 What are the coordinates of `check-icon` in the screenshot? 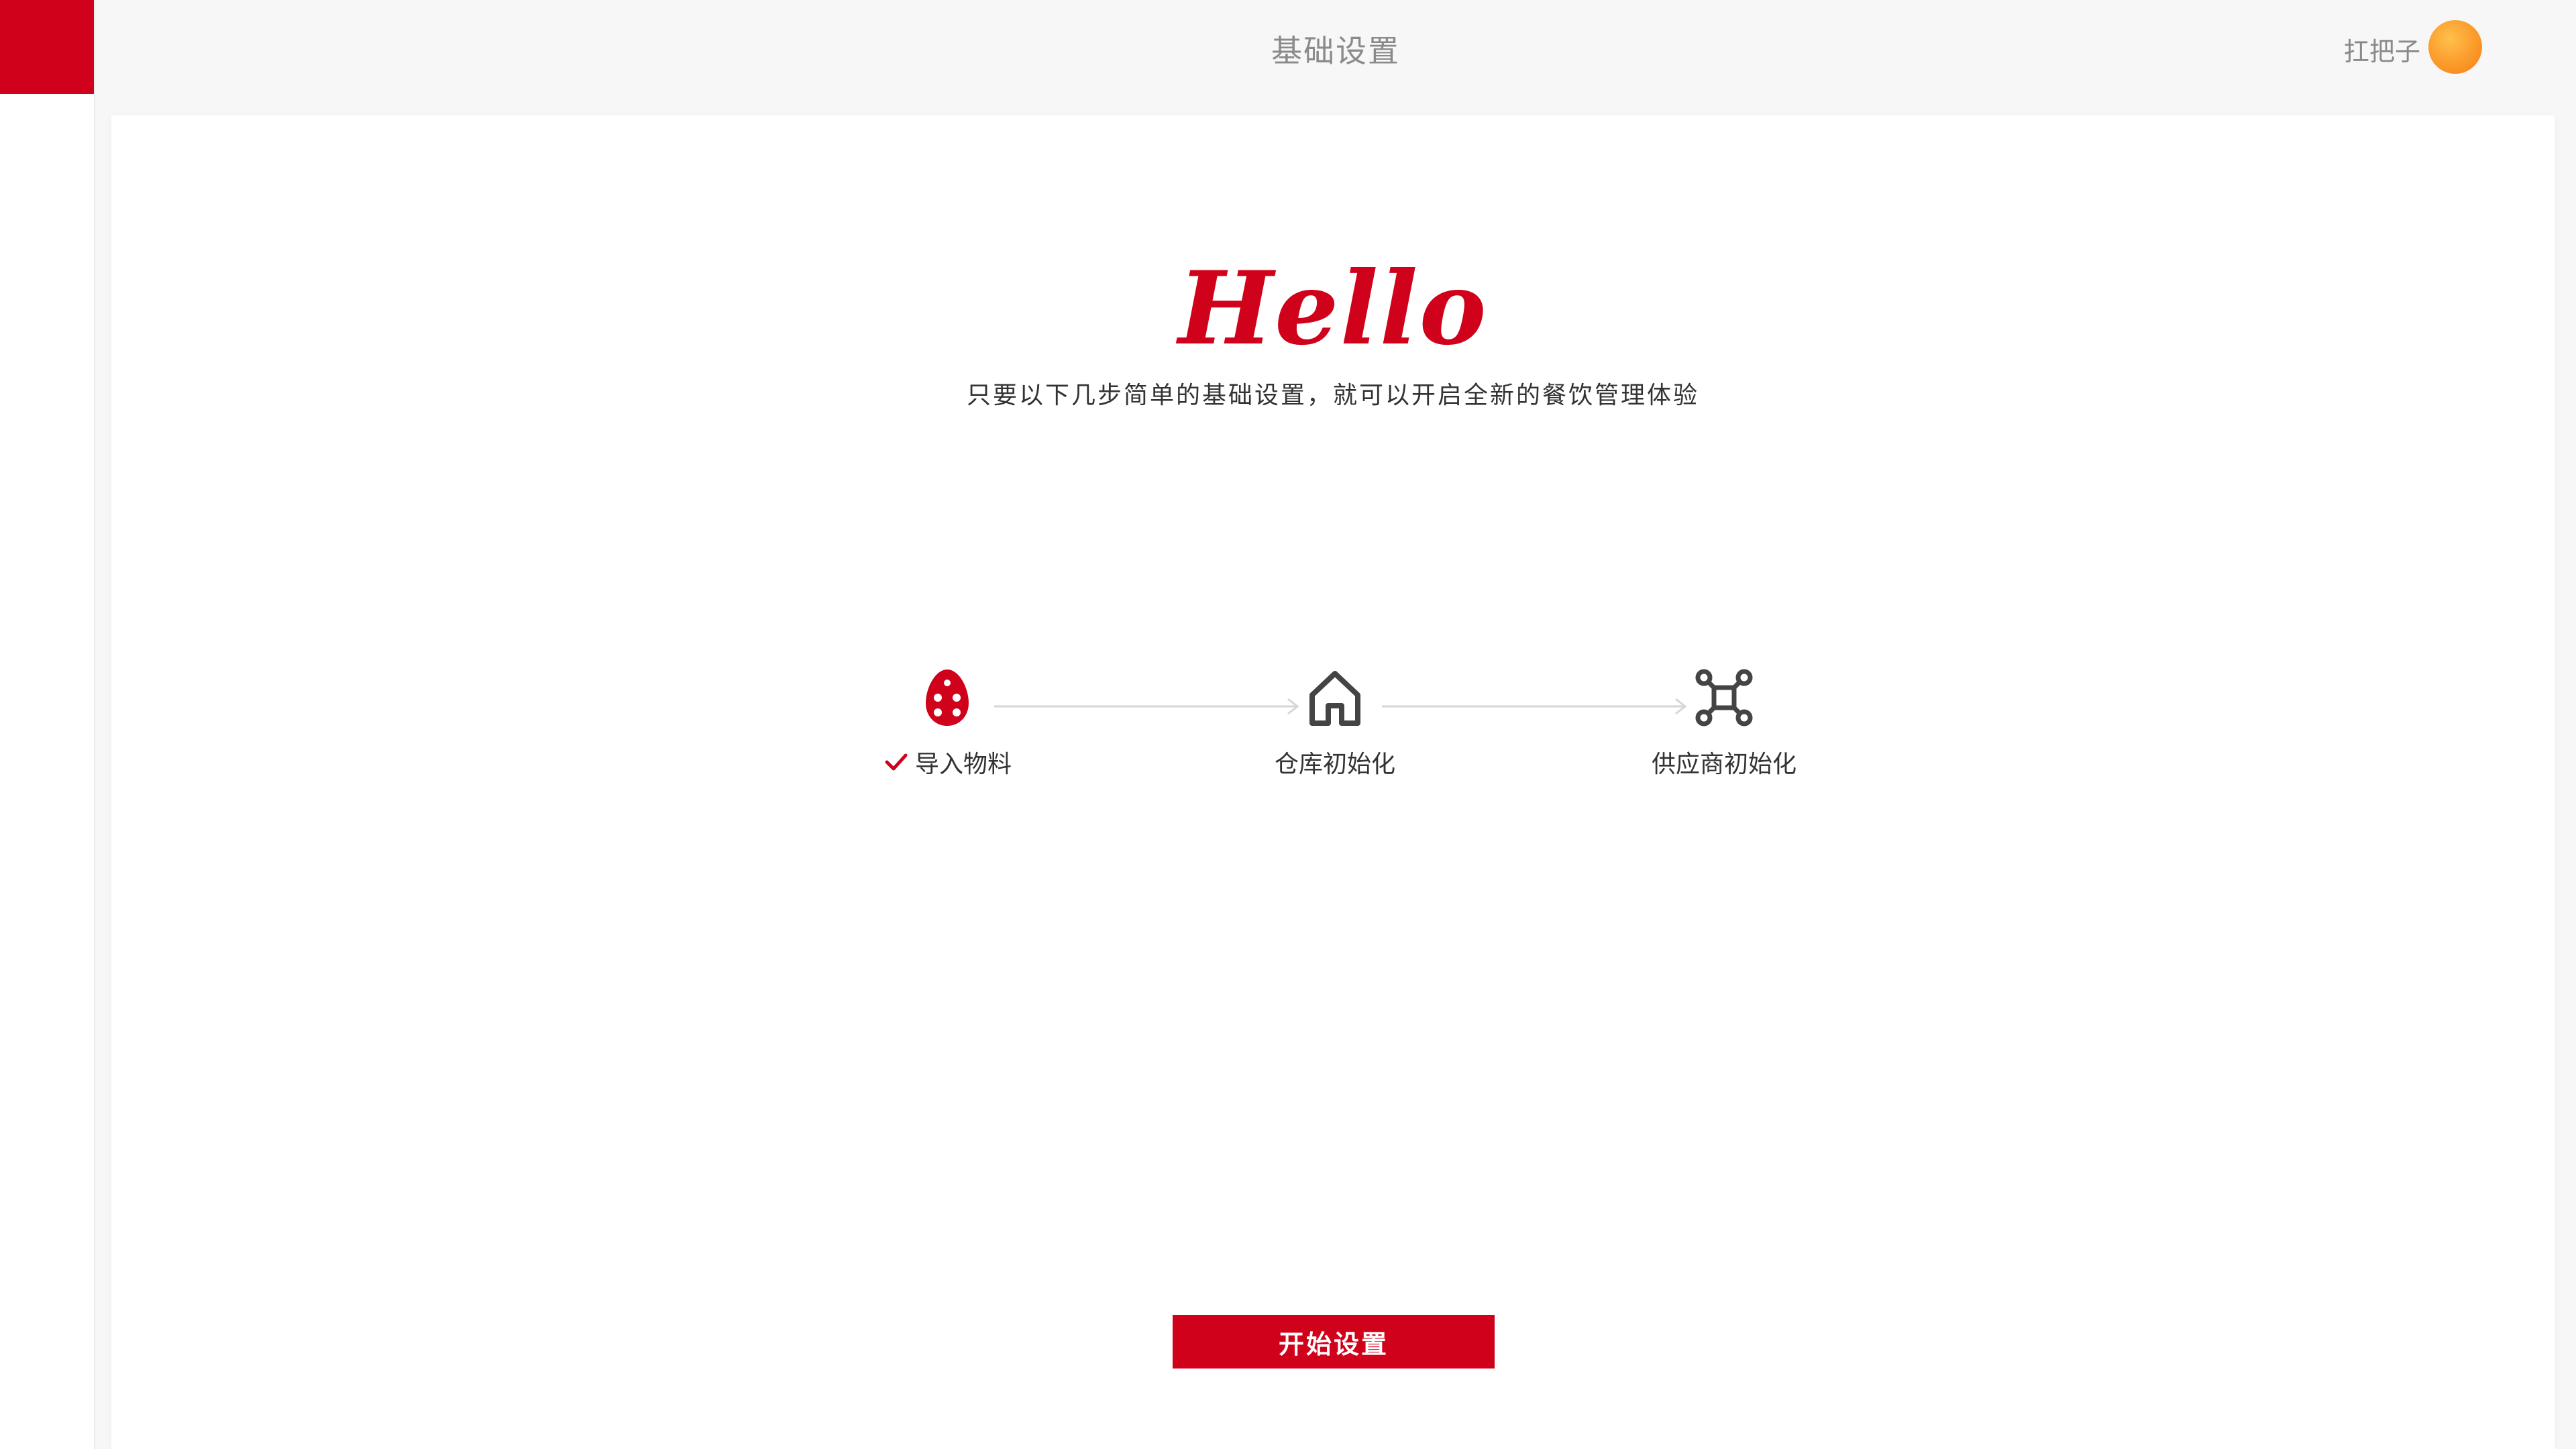 It's located at (896, 762).